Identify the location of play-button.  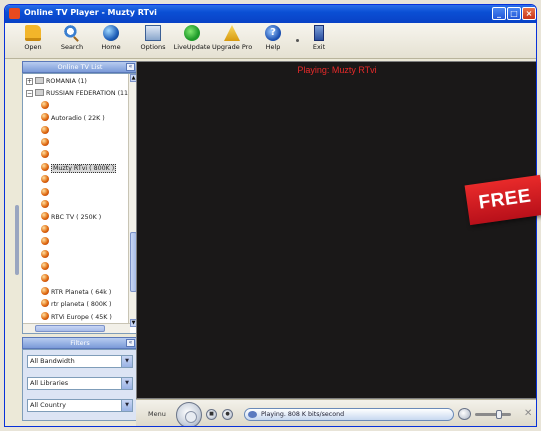
(189, 414).